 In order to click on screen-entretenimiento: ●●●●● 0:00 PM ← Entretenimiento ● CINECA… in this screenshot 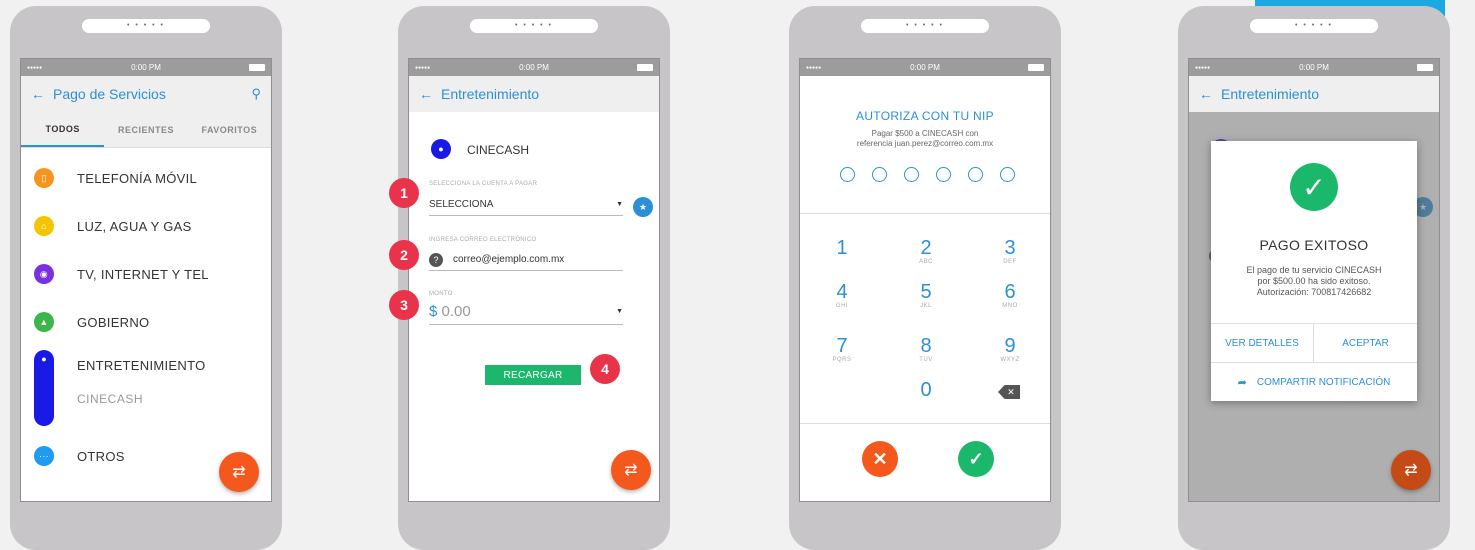, I will do `click(534, 280)`.